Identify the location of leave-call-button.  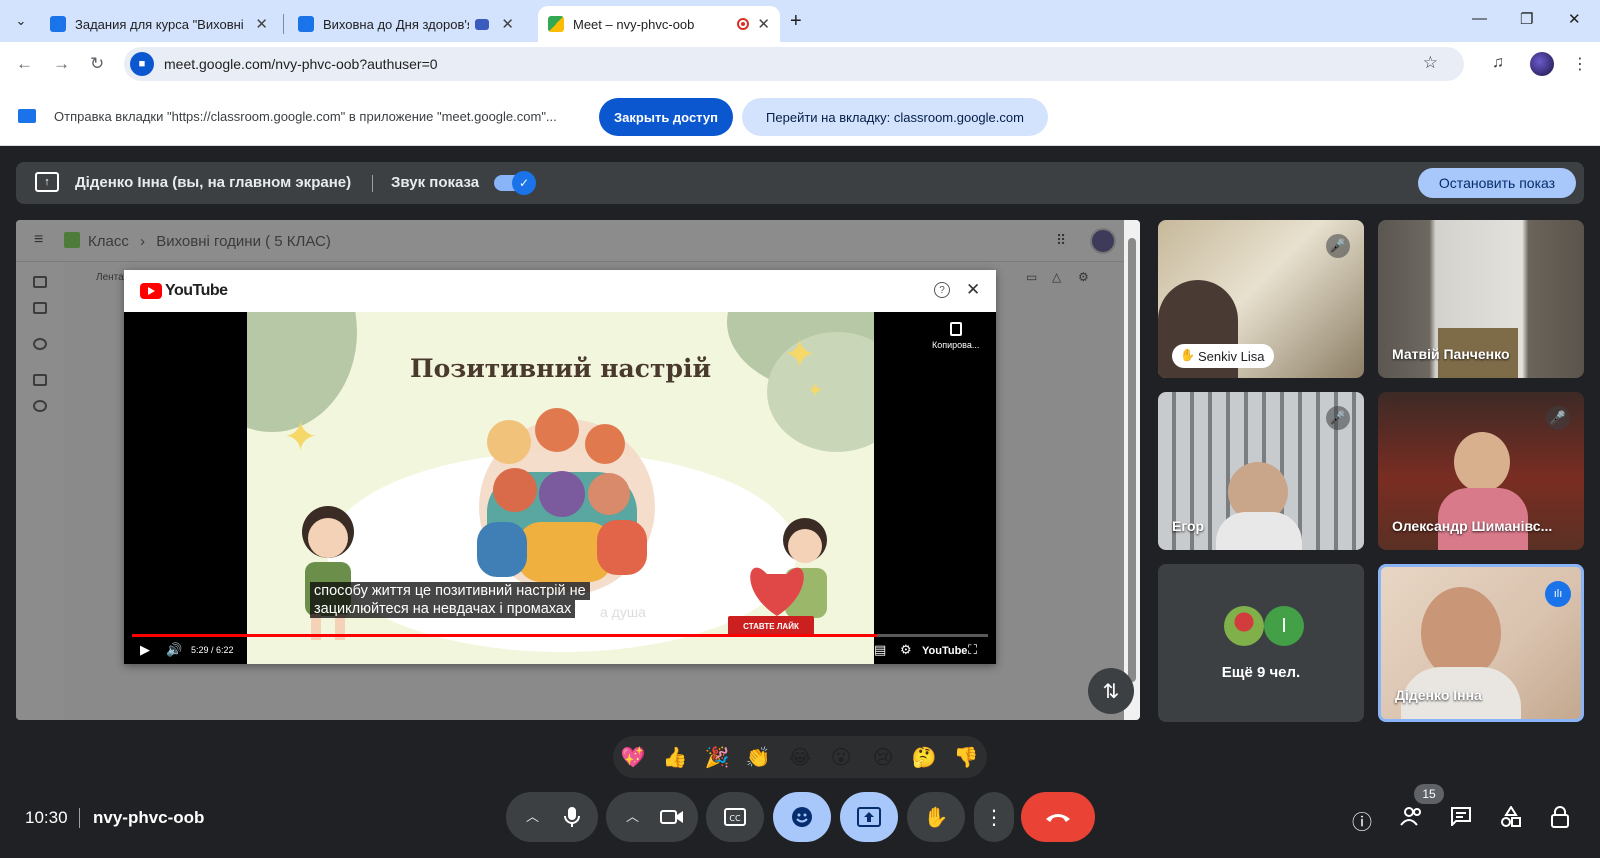
(1058, 817).